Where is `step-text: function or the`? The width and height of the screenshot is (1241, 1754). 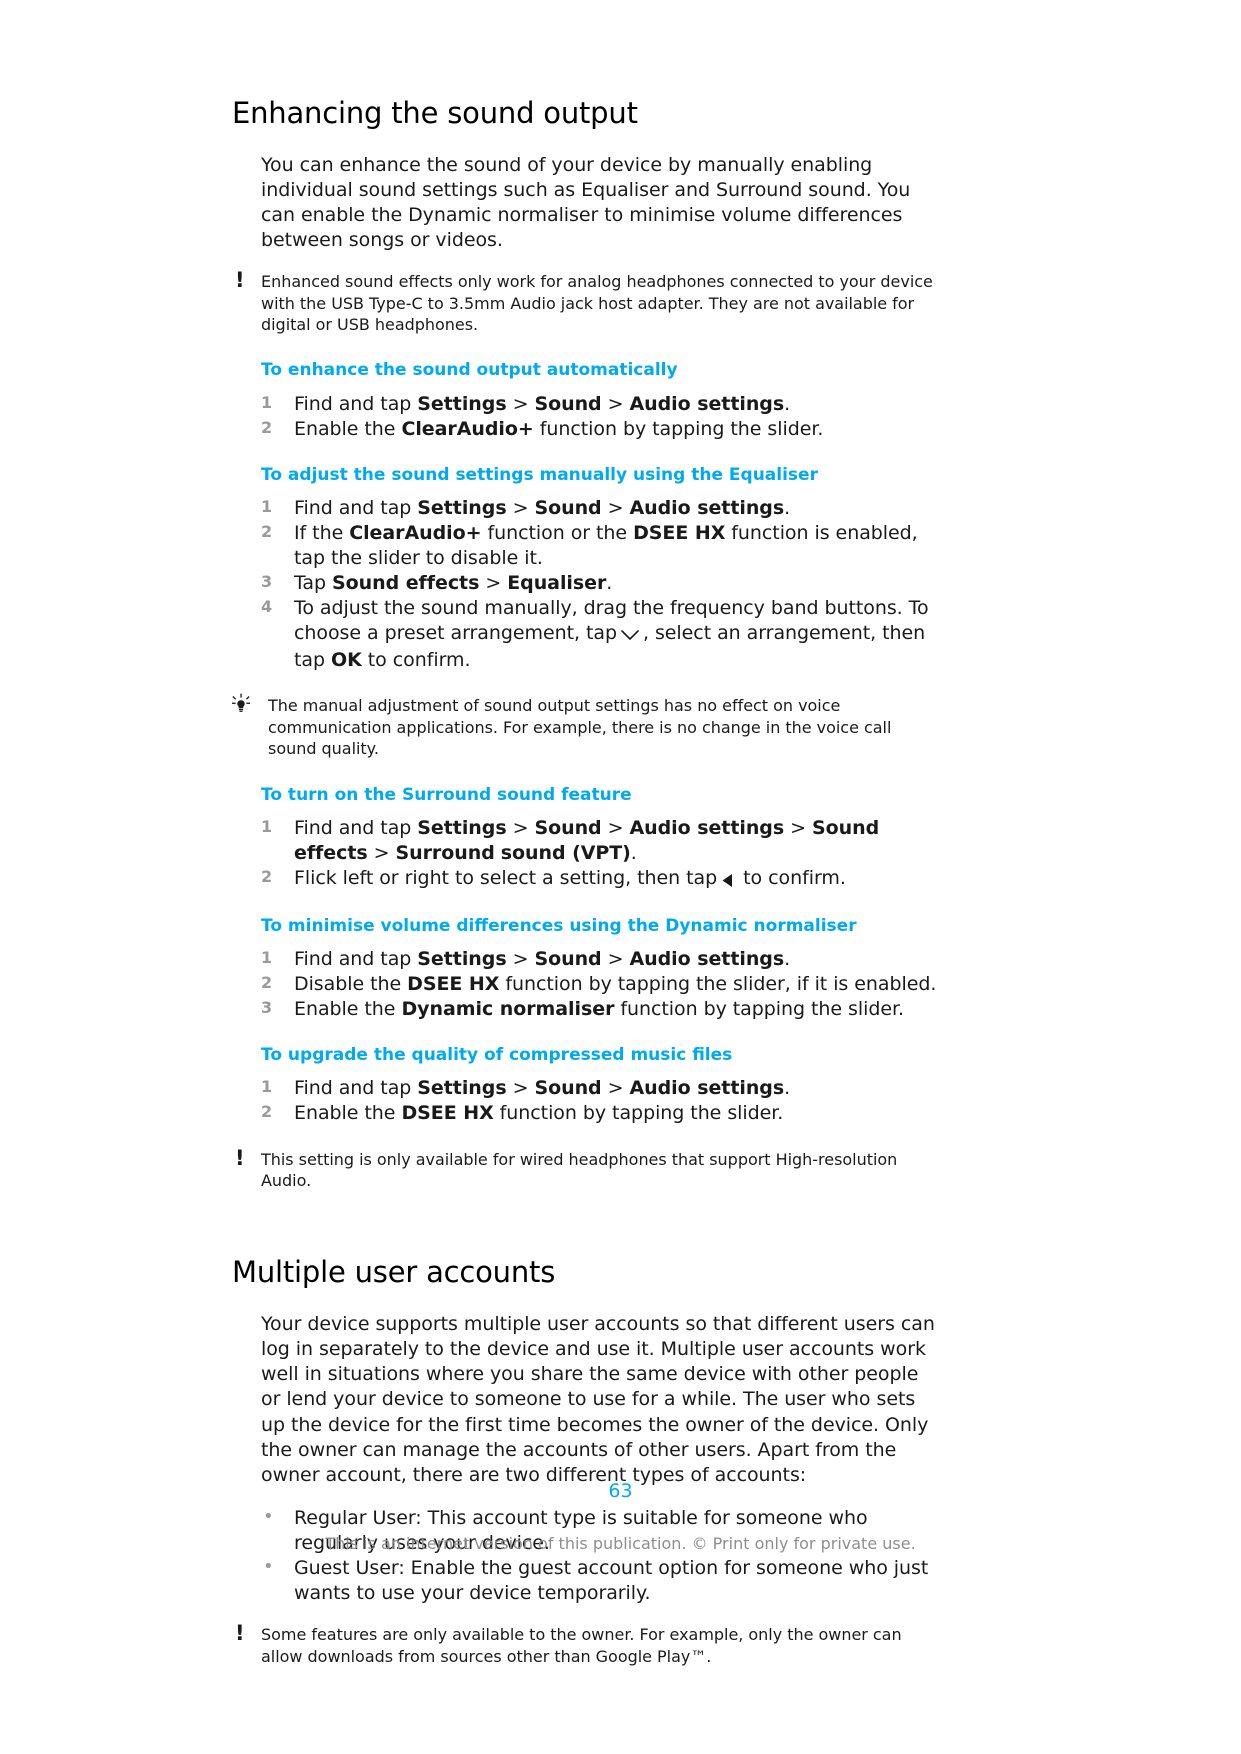
step-text: function or the is located at coordinates (557, 532).